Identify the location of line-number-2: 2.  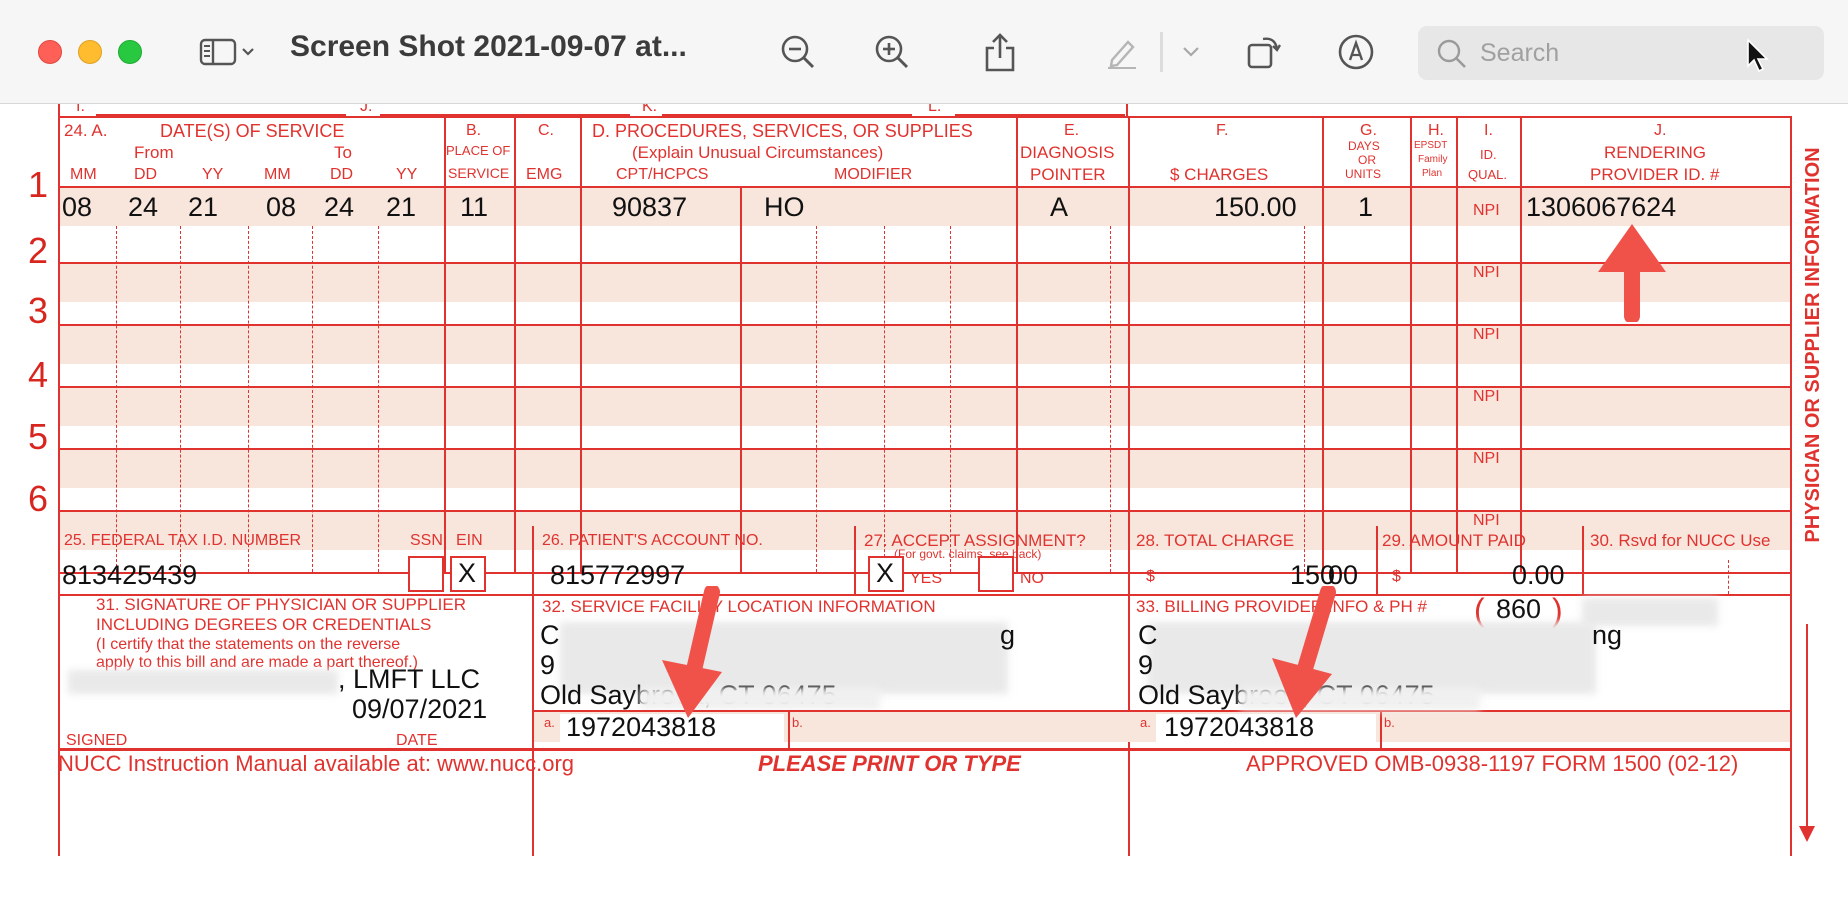
(38, 250).